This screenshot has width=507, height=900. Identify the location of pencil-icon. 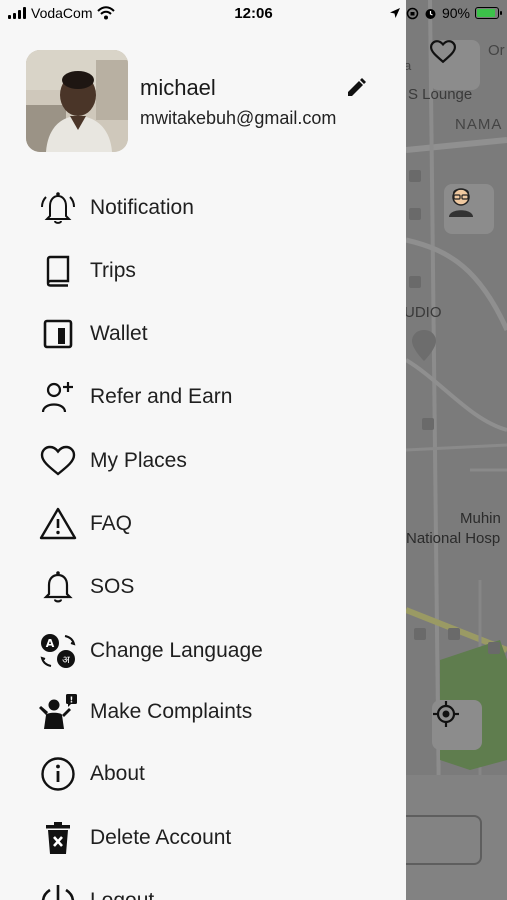
(357, 87).